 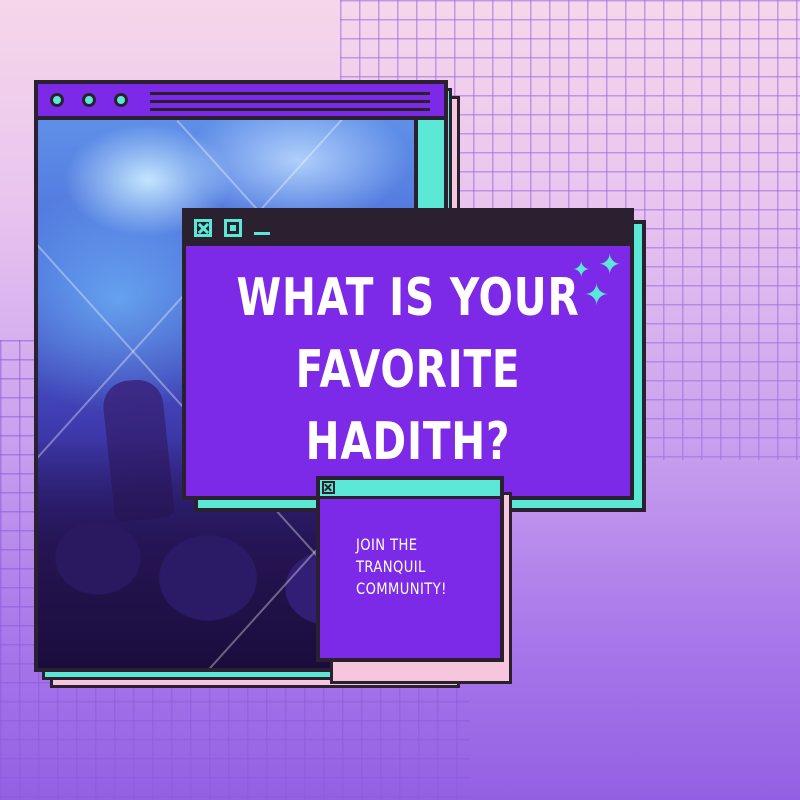 I want to click on minimize-icon, so click(x=261, y=228).